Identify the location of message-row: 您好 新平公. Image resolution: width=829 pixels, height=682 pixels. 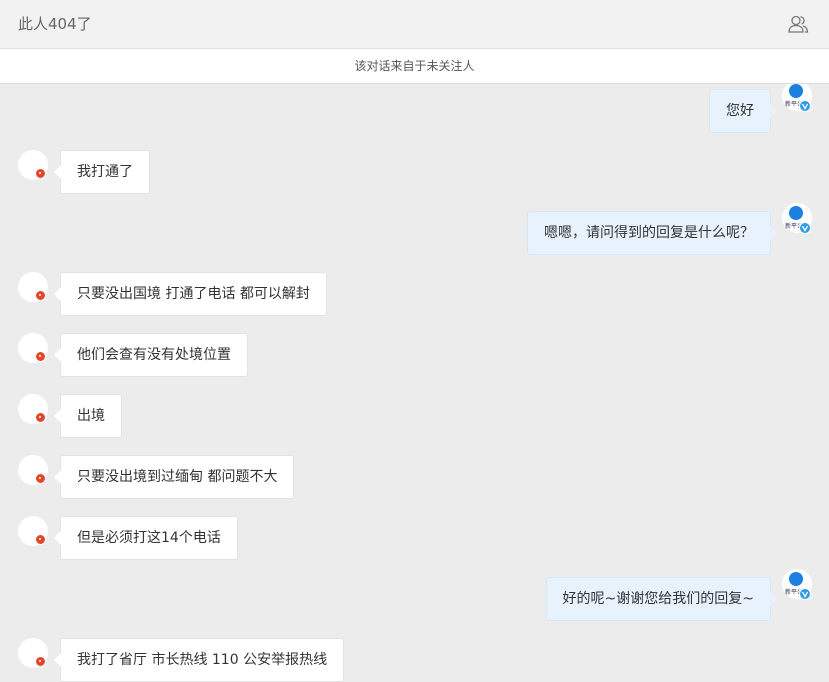
(414, 108).